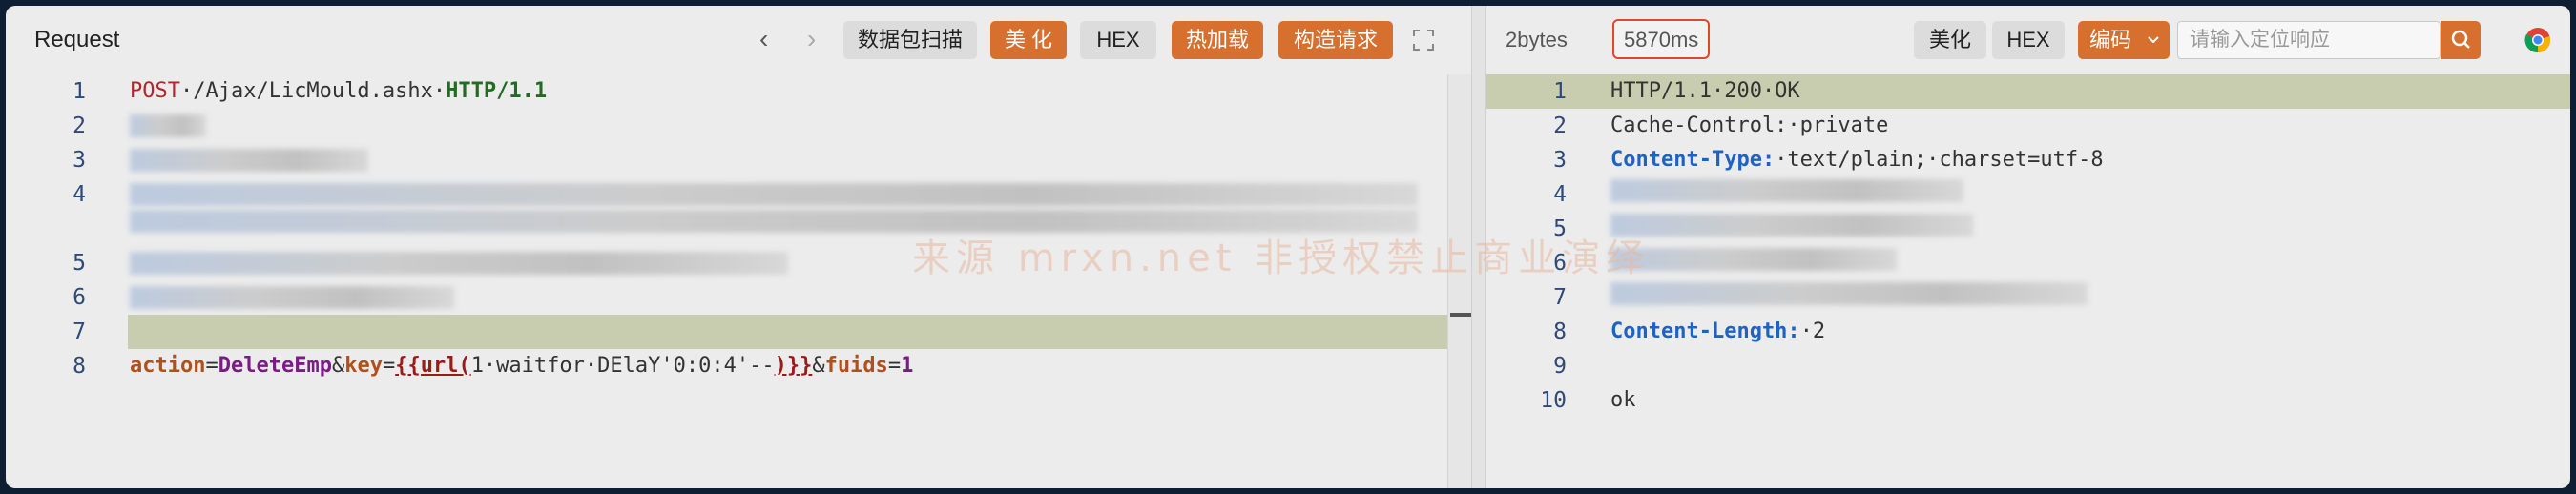 Image resolution: width=2576 pixels, height=494 pixels. What do you see at coordinates (738, 160) in the screenshot?
I see `code-line: 3` at bounding box center [738, 160].